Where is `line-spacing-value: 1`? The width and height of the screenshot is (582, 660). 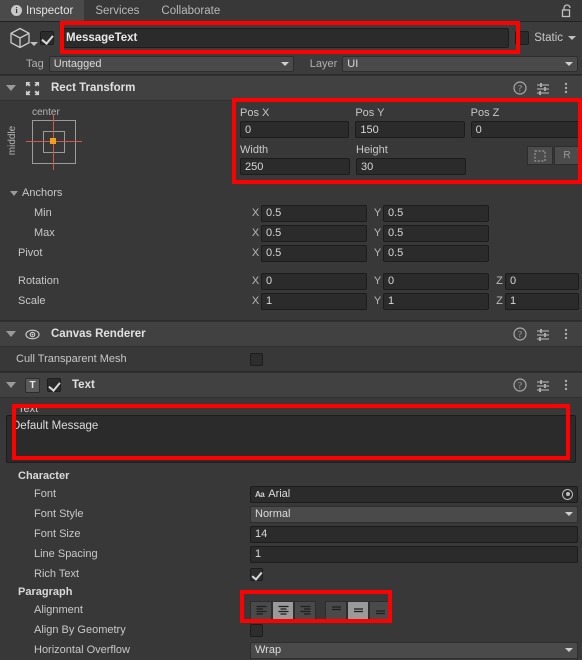
line-spacing-value: 1 is located at coordinates (258, 554).